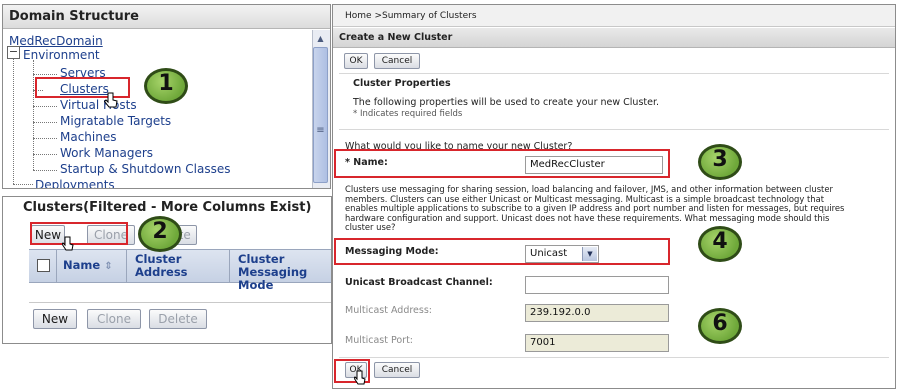  Describe the element at coordinates (408, 114) in the screenshot. I see `required-note: * Indicates required fields` at that location.